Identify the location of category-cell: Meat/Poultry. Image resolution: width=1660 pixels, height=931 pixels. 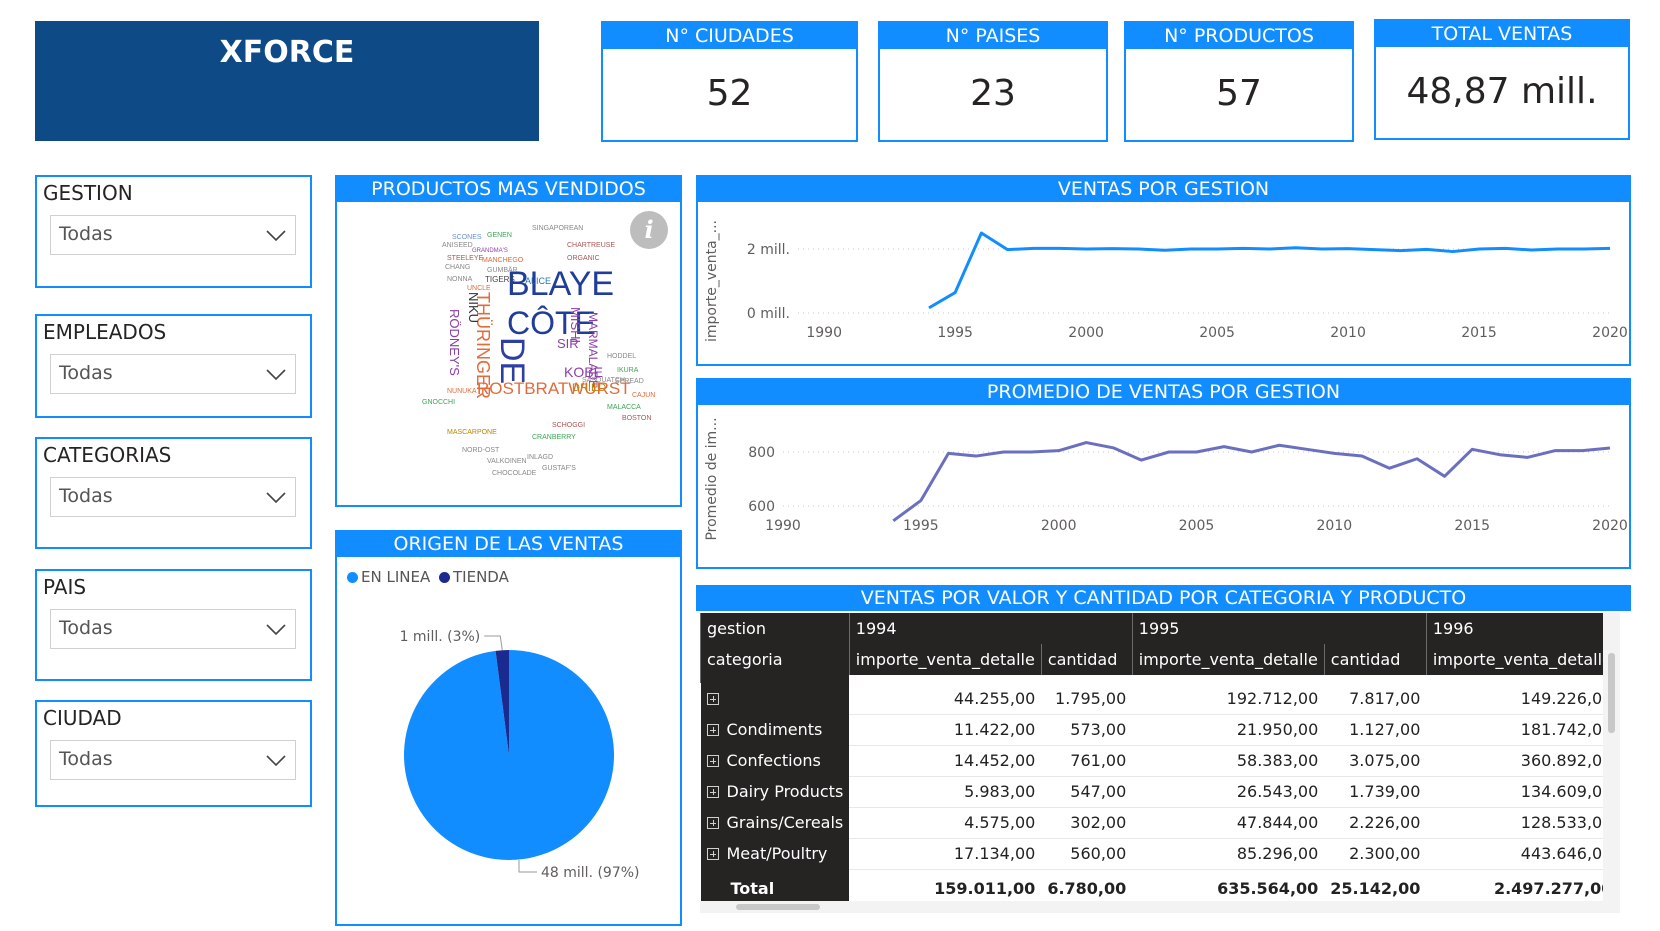
(775, 853).